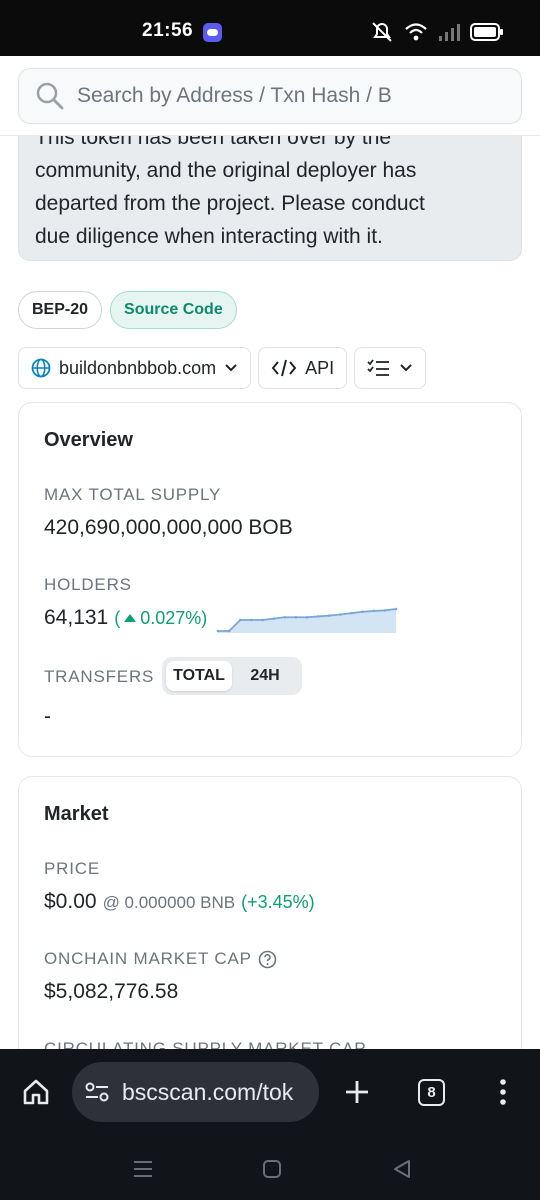 This screenshot has width=540, height=1200. Describe the element at coordinates (36, 1092) in the screenshot. I see `home-icon` at that location.